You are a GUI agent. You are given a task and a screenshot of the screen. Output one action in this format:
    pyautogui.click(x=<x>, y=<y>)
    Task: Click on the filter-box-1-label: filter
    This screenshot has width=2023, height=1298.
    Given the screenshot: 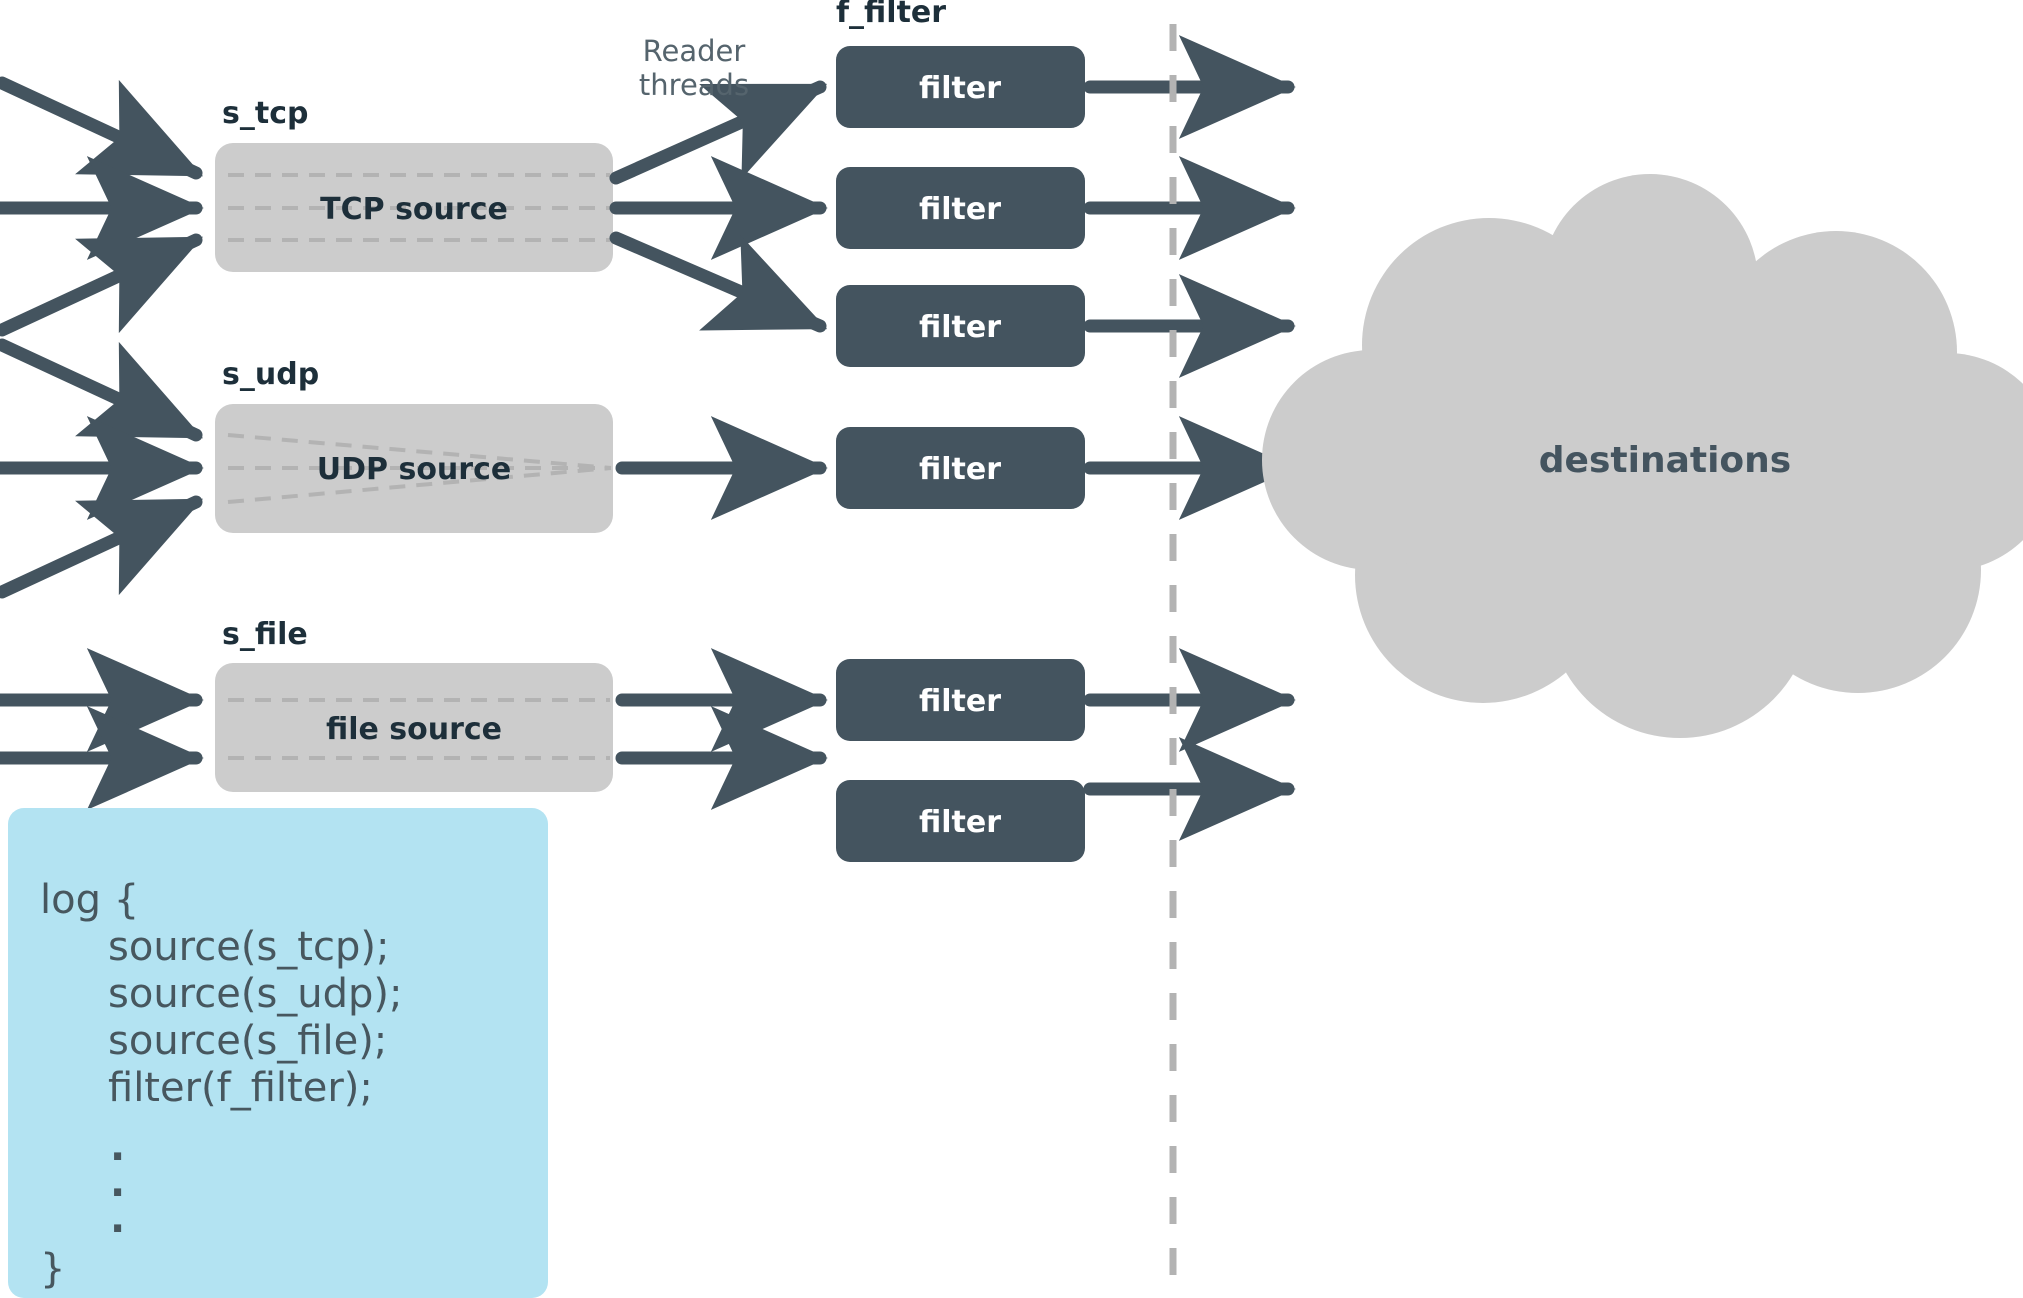 What is the action you would take?
    pyautogui.click(x=960, y=88)
    